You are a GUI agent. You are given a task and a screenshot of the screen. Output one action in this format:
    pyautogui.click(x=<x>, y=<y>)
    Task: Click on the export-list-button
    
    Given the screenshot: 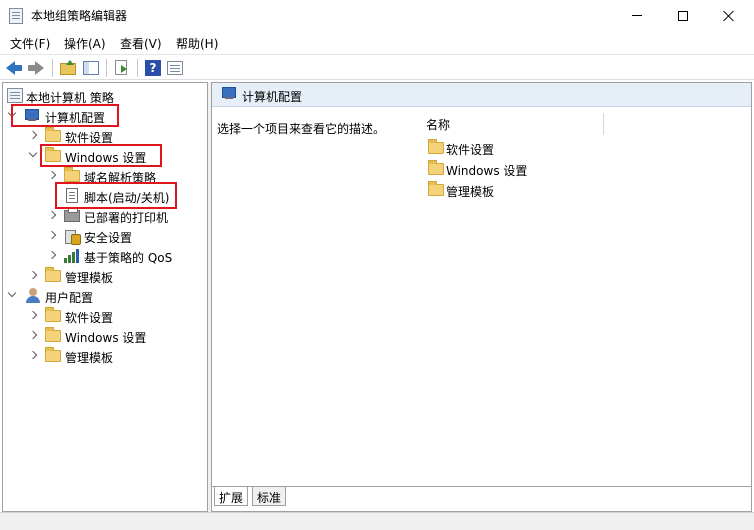 What is the action you would take?
    pyautogui.click(x=122, y=68)
    